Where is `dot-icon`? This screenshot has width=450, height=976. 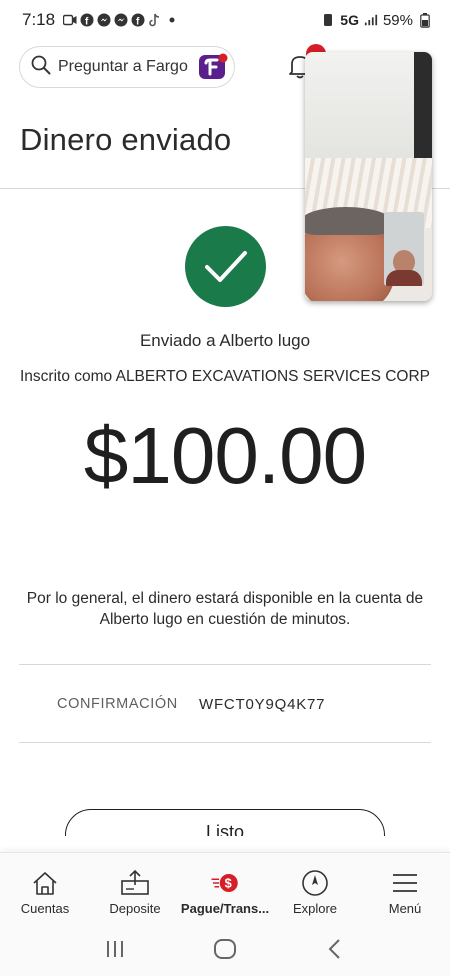
dot-icon is located at coordinates (172, 20).